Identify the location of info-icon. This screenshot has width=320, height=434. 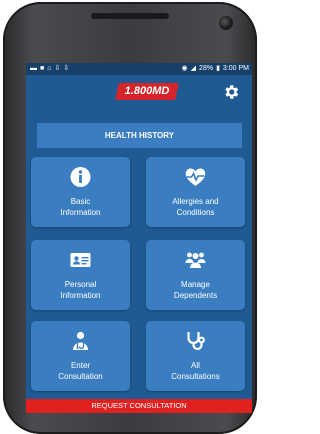
(80, 177).